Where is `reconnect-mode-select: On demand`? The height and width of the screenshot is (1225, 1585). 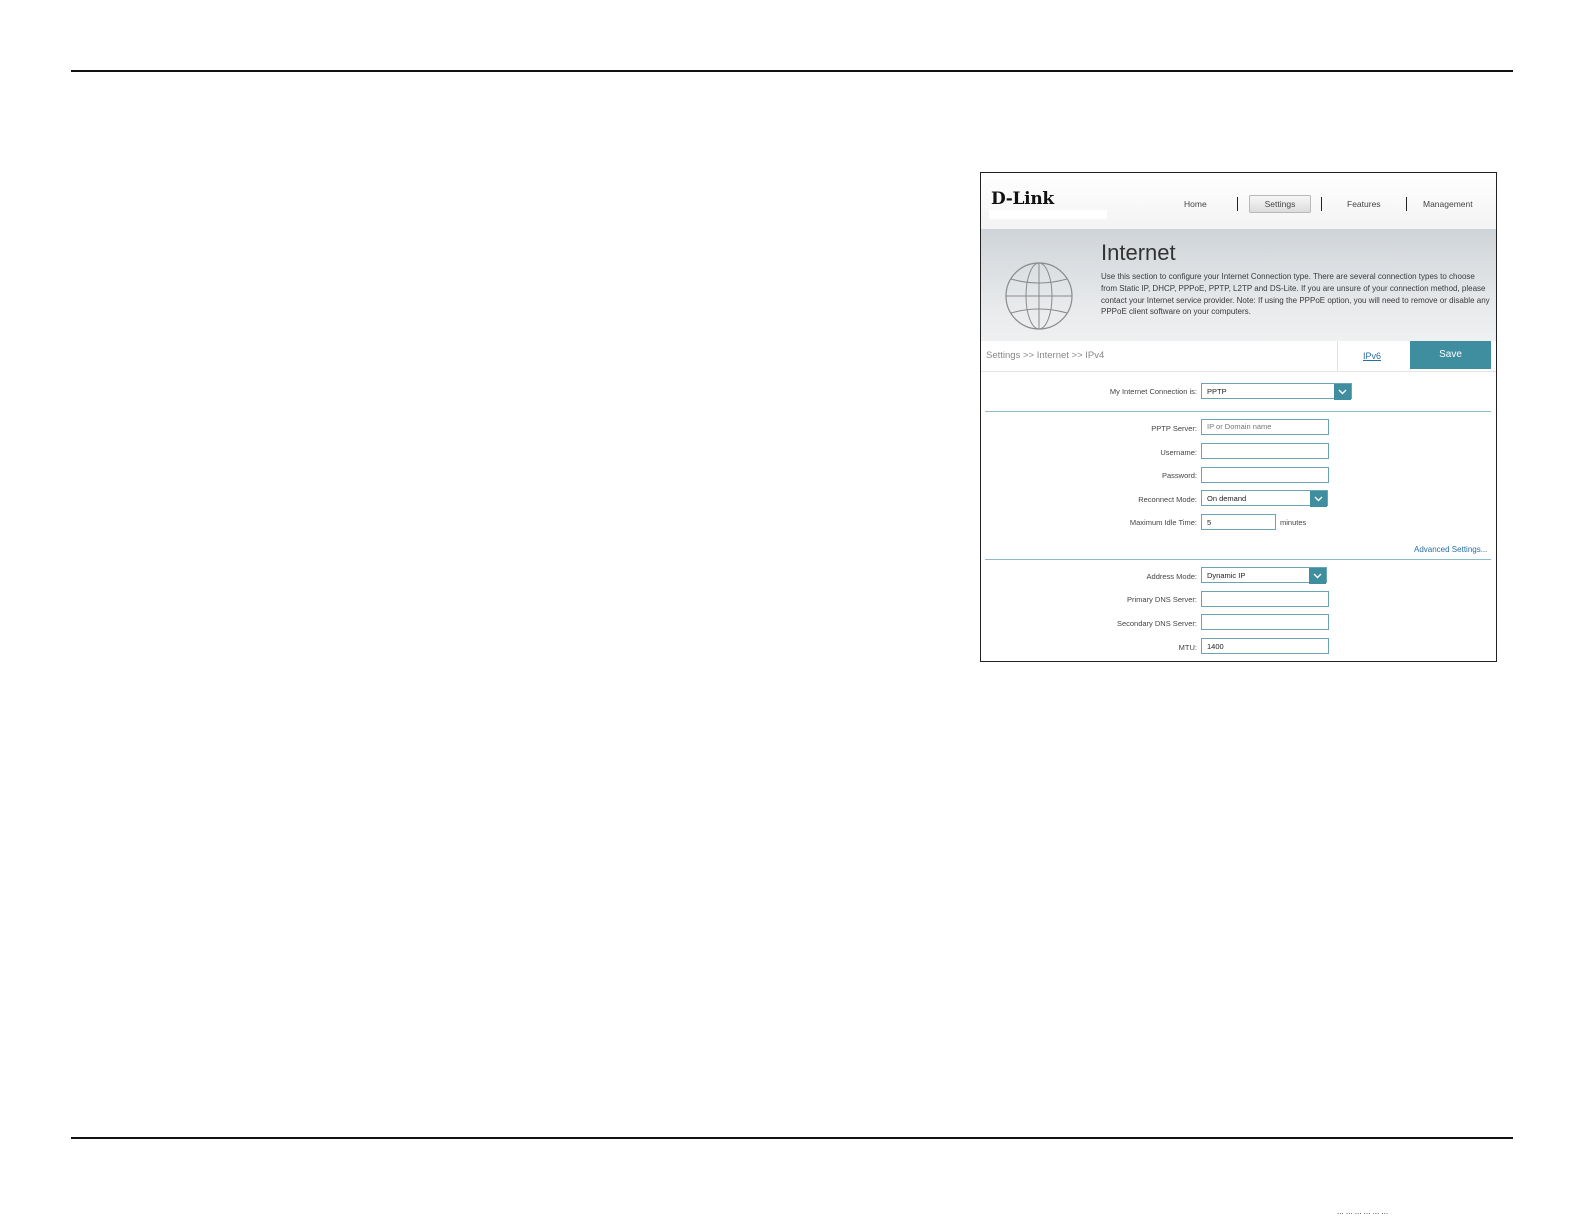 reconnect-mode-select: On demand is located at coordinates (1264, 498).